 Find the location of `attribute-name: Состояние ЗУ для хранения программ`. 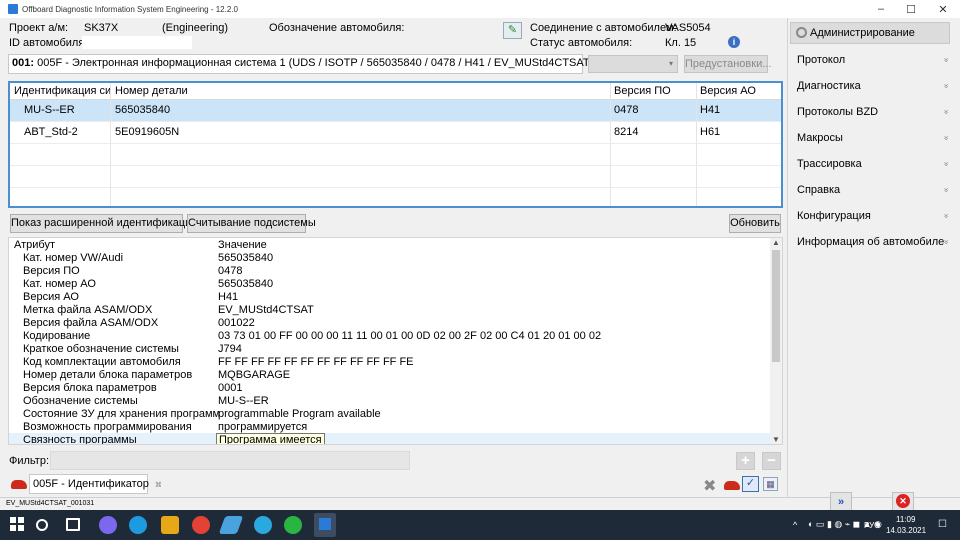

attribute-name: Состояние ЗУ для хранения программ is located at coordinates (122, 414).